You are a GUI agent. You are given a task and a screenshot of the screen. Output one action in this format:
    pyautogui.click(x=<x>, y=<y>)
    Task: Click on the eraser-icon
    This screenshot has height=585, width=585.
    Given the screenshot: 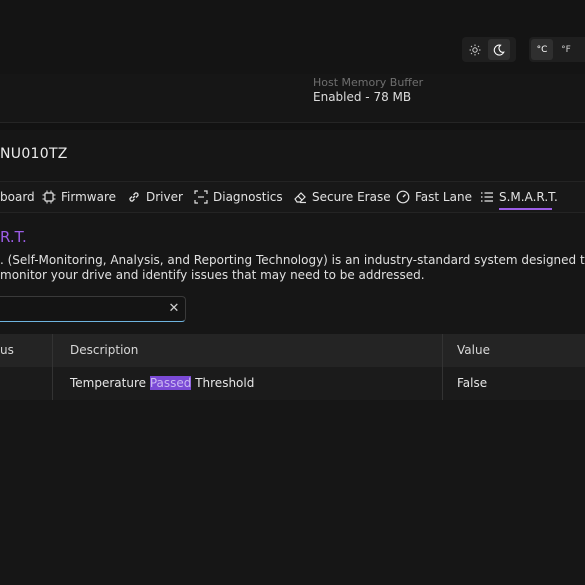 What is the action you would take?
    pyautogui.click(x=300, y=197)
    